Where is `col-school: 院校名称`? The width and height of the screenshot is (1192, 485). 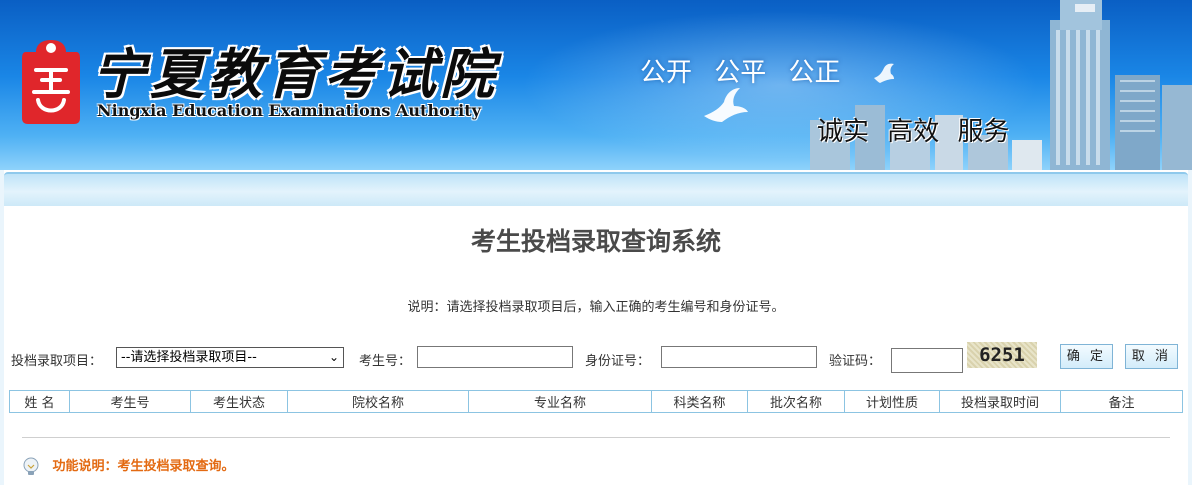 col-school: 院校名称 is located at coordinates (378, 401).